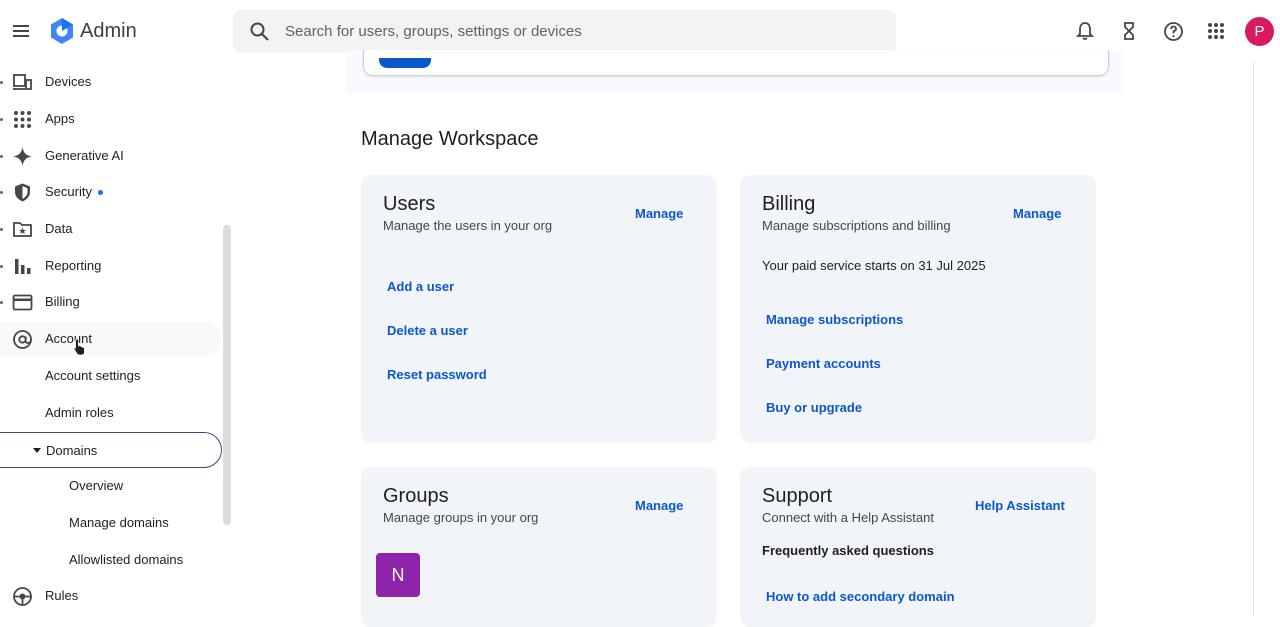  Describe the element at coordinates (22, 229) in the screenshot. I see `folder-star-icon` at that location.